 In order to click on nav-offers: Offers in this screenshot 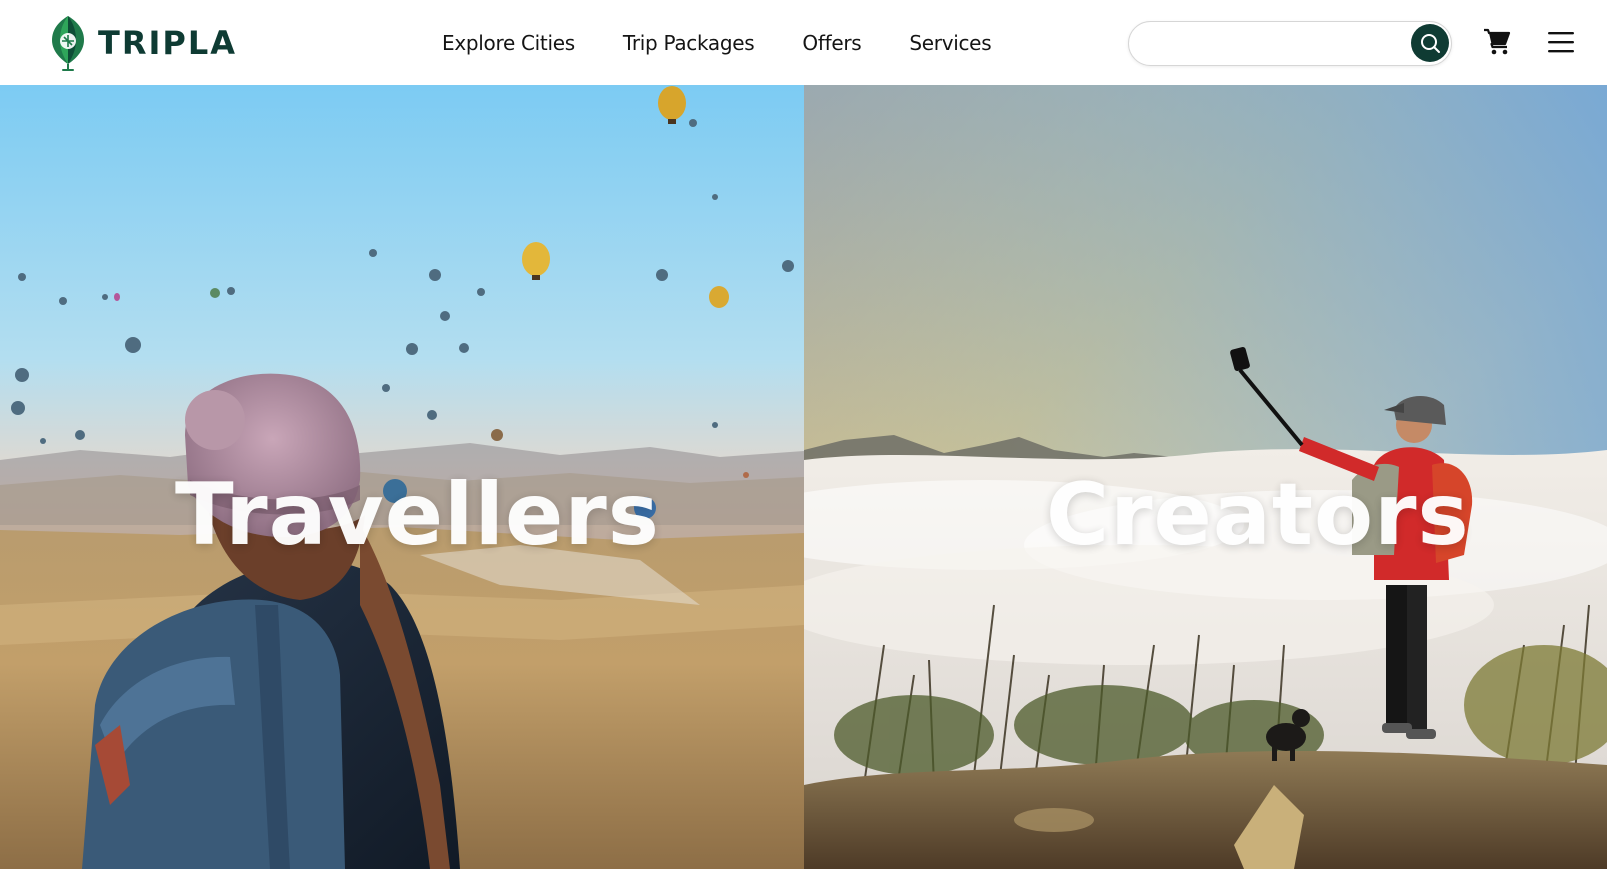, I will do `click(831, 43)`.